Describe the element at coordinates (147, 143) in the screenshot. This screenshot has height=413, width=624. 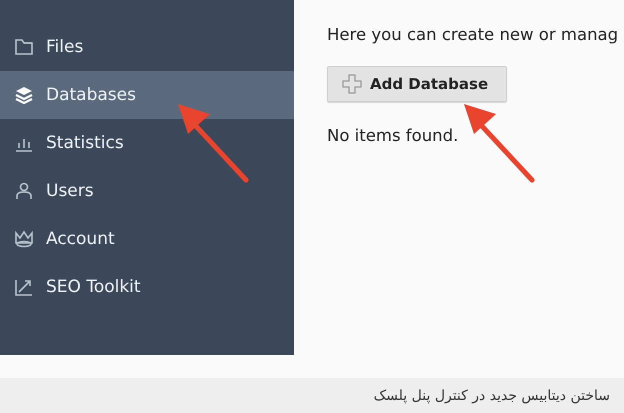
I see `sidebar-item: Statistics` at that location.